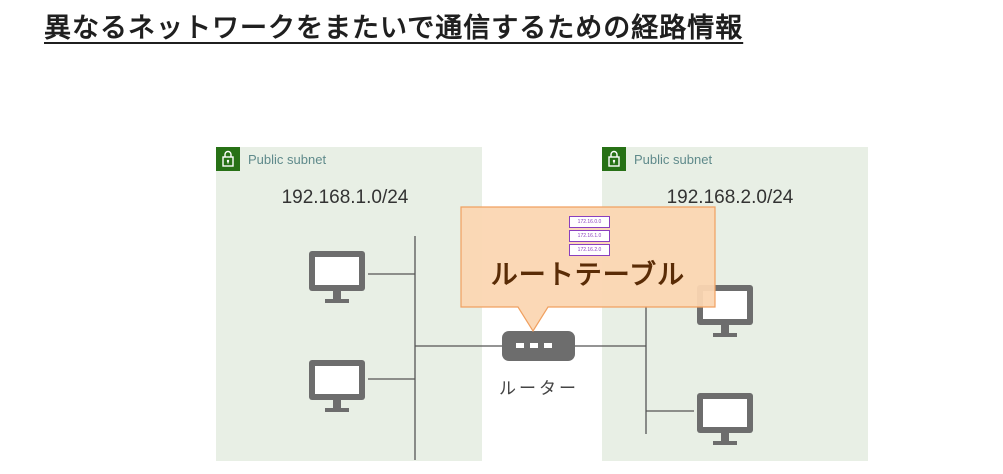  I want to click on route-entry: 172.16.0.0, so click(589, 222).